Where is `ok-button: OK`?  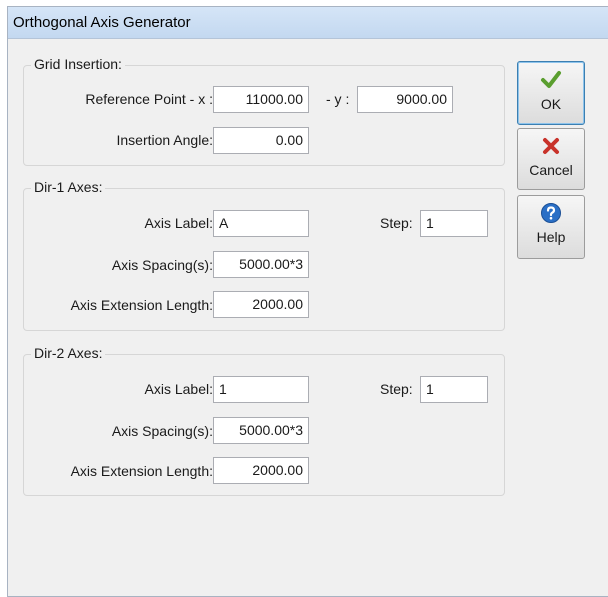
ok-button: OK is located at coordinates (551, 93).